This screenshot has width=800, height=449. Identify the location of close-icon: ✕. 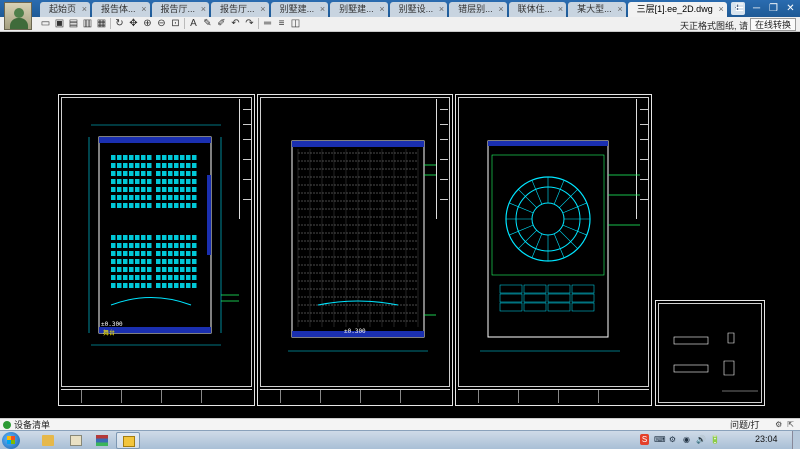
(790, 8).